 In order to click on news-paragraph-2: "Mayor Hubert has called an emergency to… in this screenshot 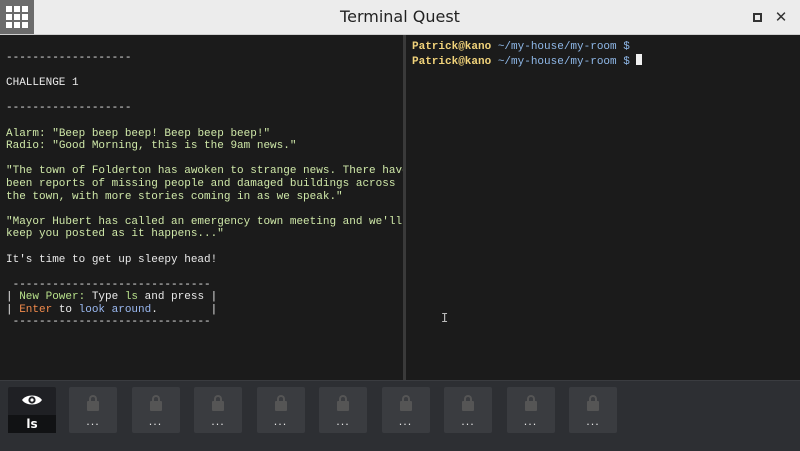, I will do `click(204, 221)`.